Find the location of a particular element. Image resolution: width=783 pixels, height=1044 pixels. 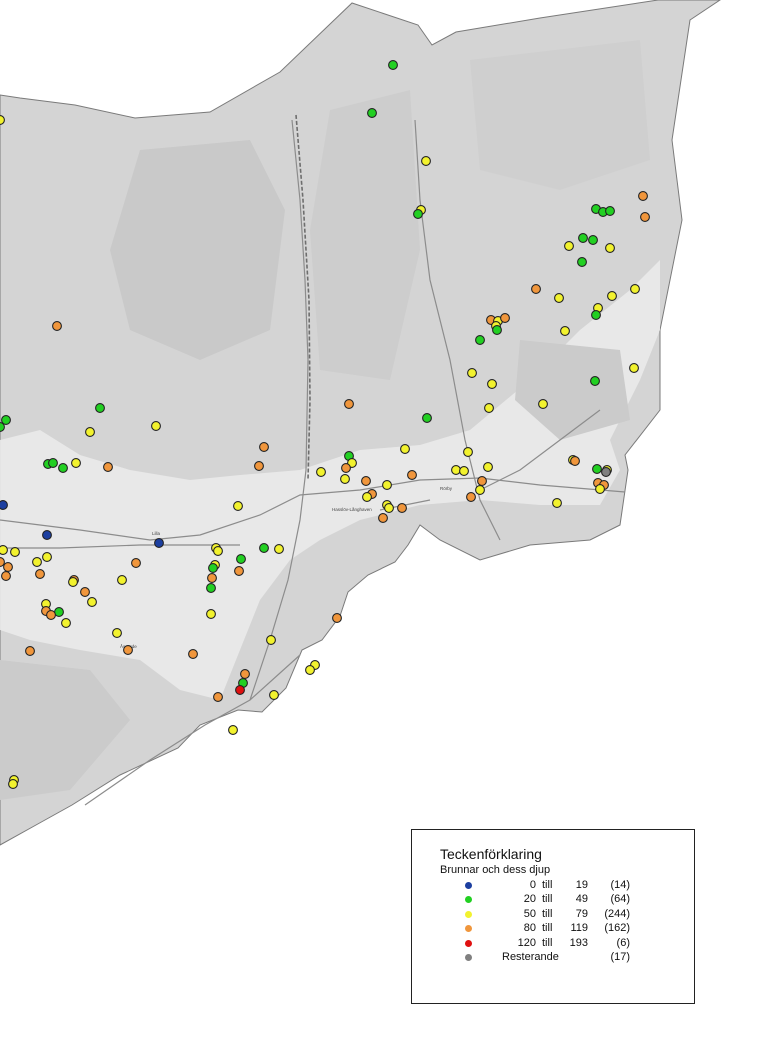

legend-count: (6) is located at coordinates (623, 942).